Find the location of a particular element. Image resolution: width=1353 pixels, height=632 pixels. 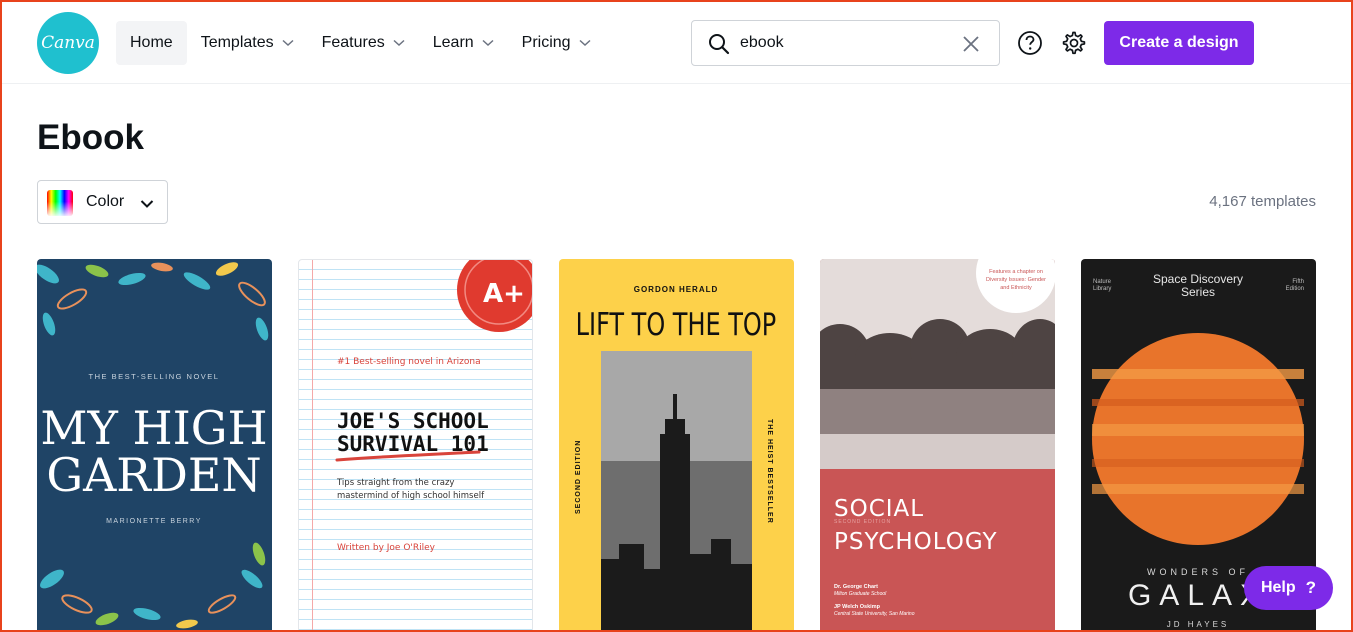

card-school1: Milton Graduate School is located at coordinates (860, 594).